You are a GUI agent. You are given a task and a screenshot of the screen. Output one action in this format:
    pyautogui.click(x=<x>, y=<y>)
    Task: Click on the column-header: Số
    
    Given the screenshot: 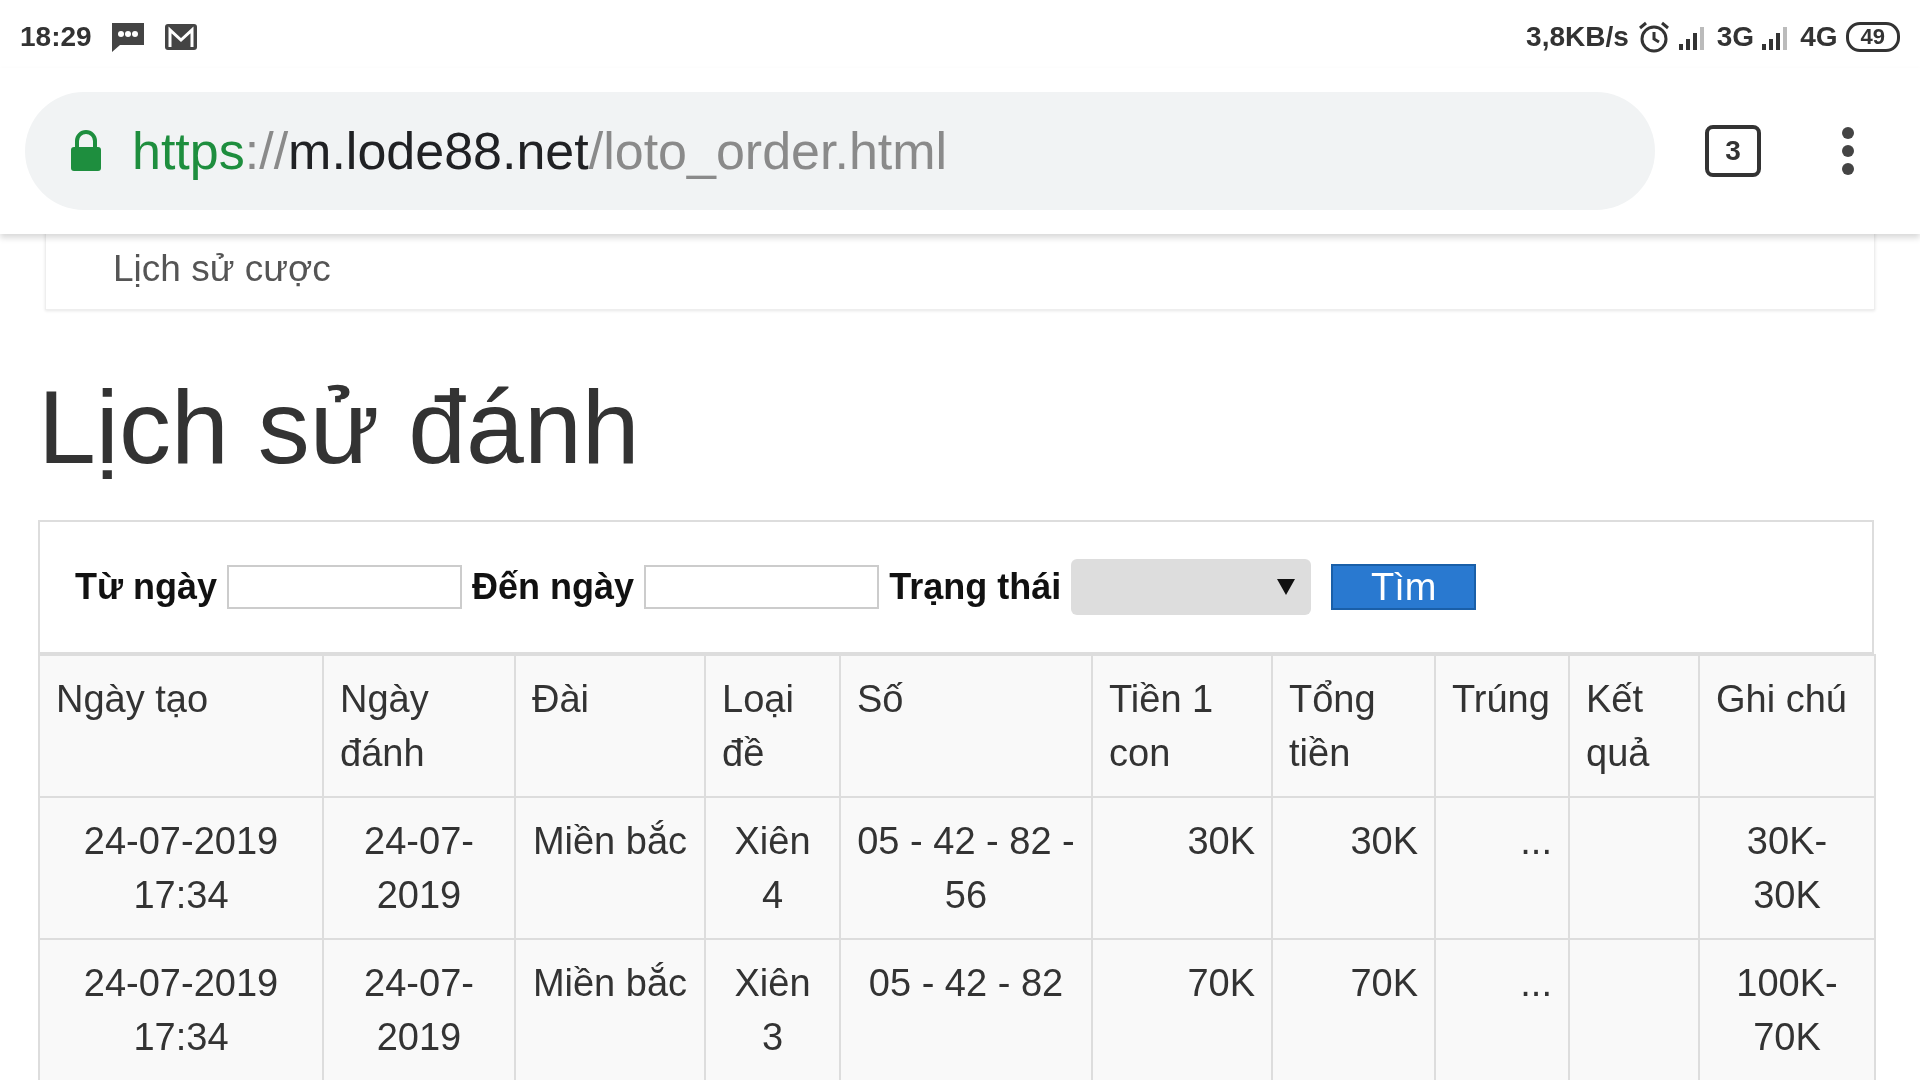 What is the action you would take?
    pyautogui.click(x=966, y=725)
    